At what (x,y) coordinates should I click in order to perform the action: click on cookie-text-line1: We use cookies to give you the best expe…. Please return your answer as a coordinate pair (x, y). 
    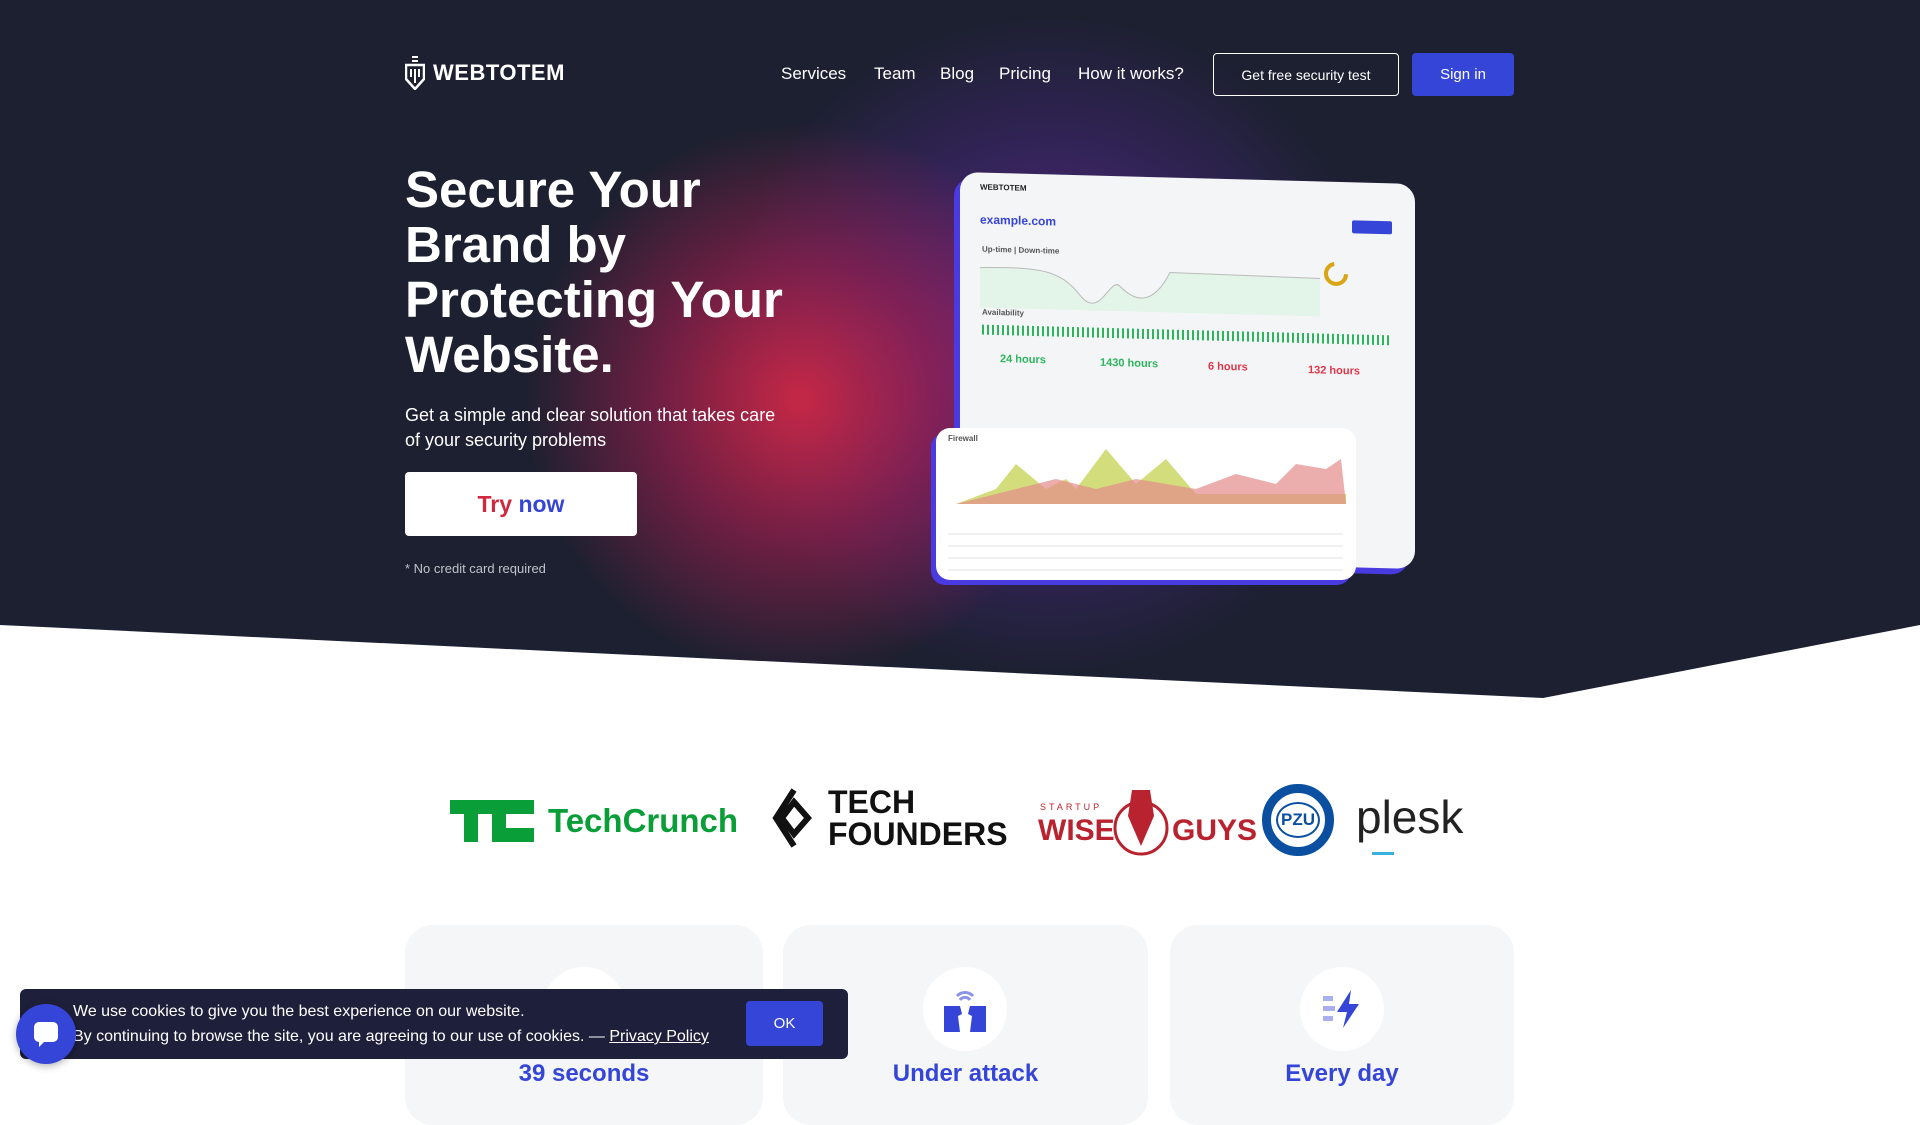
    Looking at the image, I should click on (299, 1011).